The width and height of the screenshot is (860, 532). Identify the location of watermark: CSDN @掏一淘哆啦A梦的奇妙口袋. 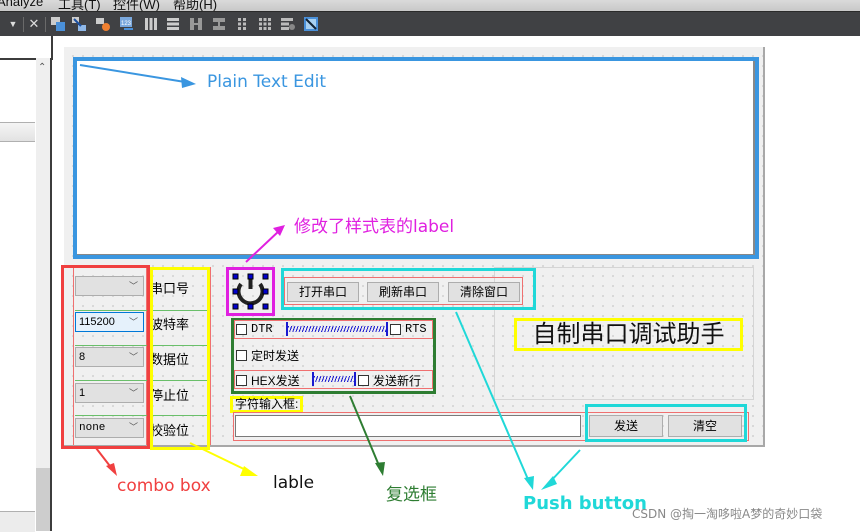
(727, 514).